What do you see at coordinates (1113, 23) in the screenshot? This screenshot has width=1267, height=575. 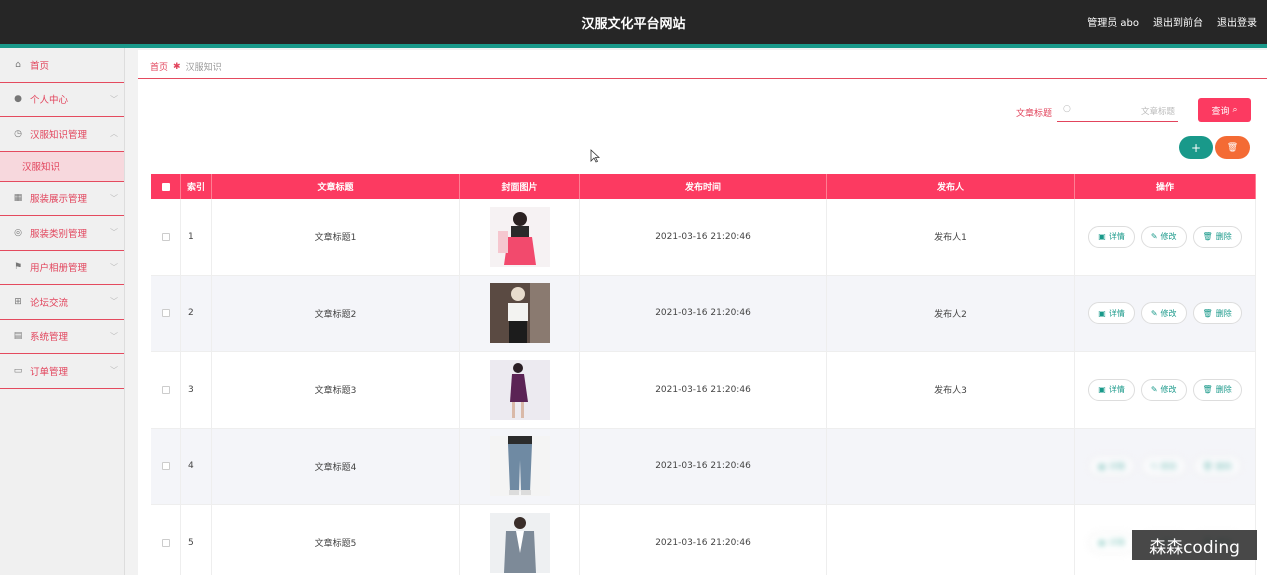 I see `current-user-label: 管理员 abo` at bounding box center [1113, 23].